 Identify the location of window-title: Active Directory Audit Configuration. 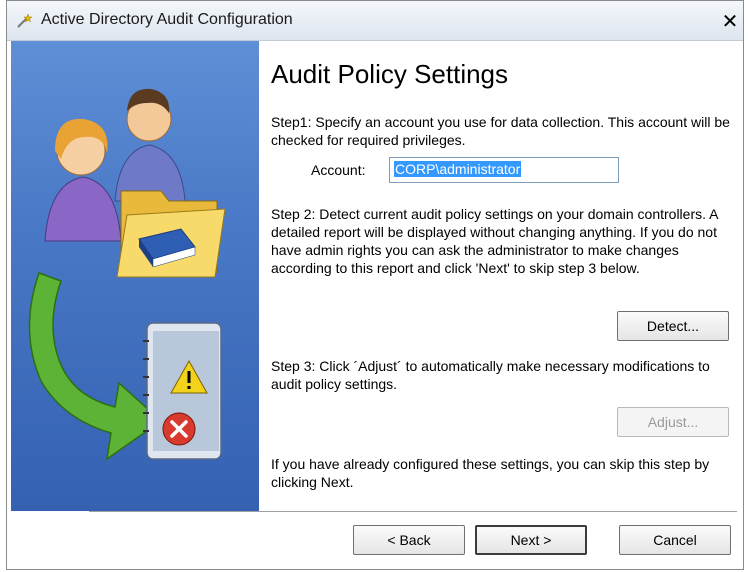
(167, 19).